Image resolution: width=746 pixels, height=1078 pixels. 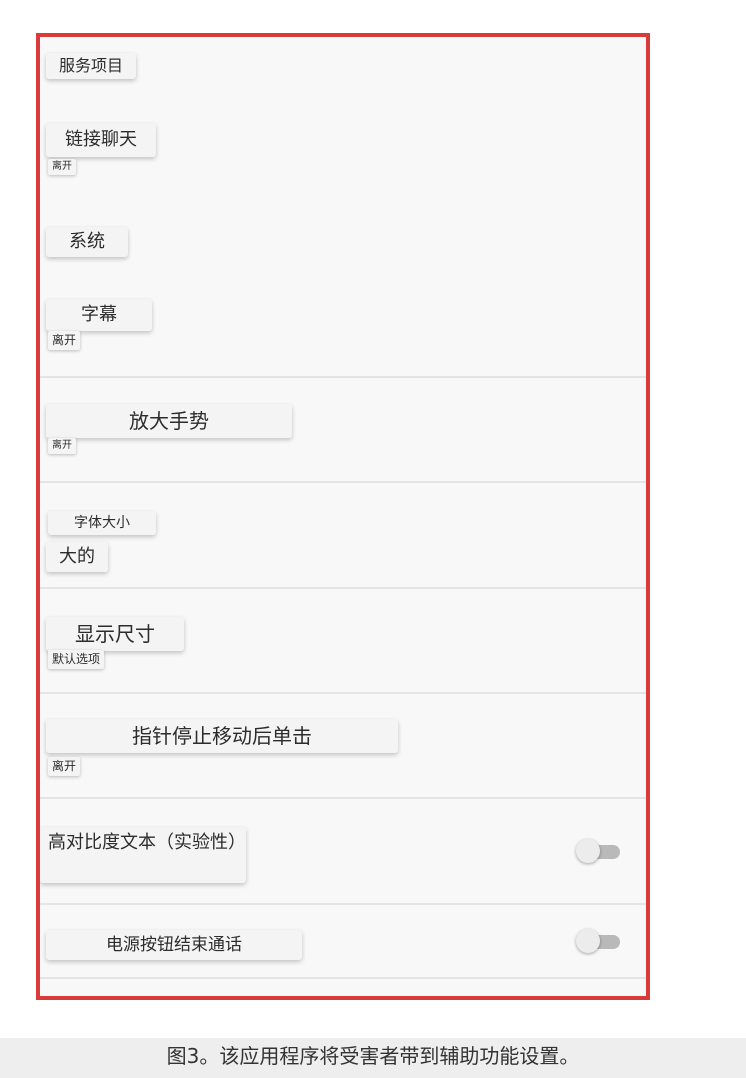 I want to click on setting-title-magnification-gesture: 放大手势, so click(x=169, y=421).